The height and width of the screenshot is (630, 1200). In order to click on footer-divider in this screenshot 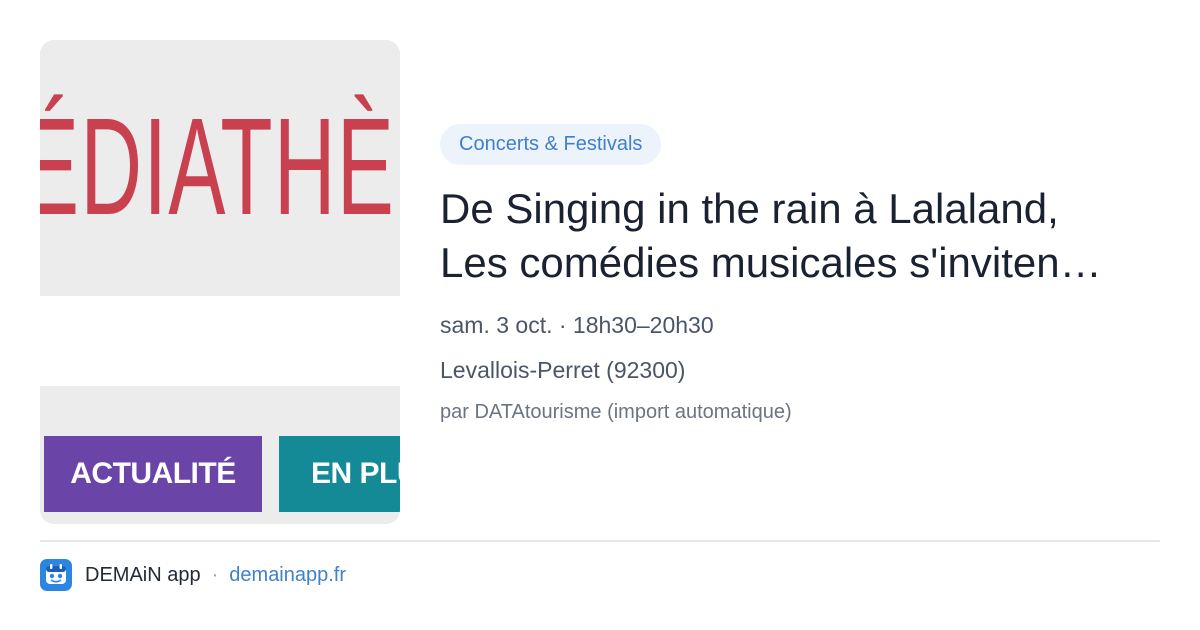, I will do `click(600, 541)`.